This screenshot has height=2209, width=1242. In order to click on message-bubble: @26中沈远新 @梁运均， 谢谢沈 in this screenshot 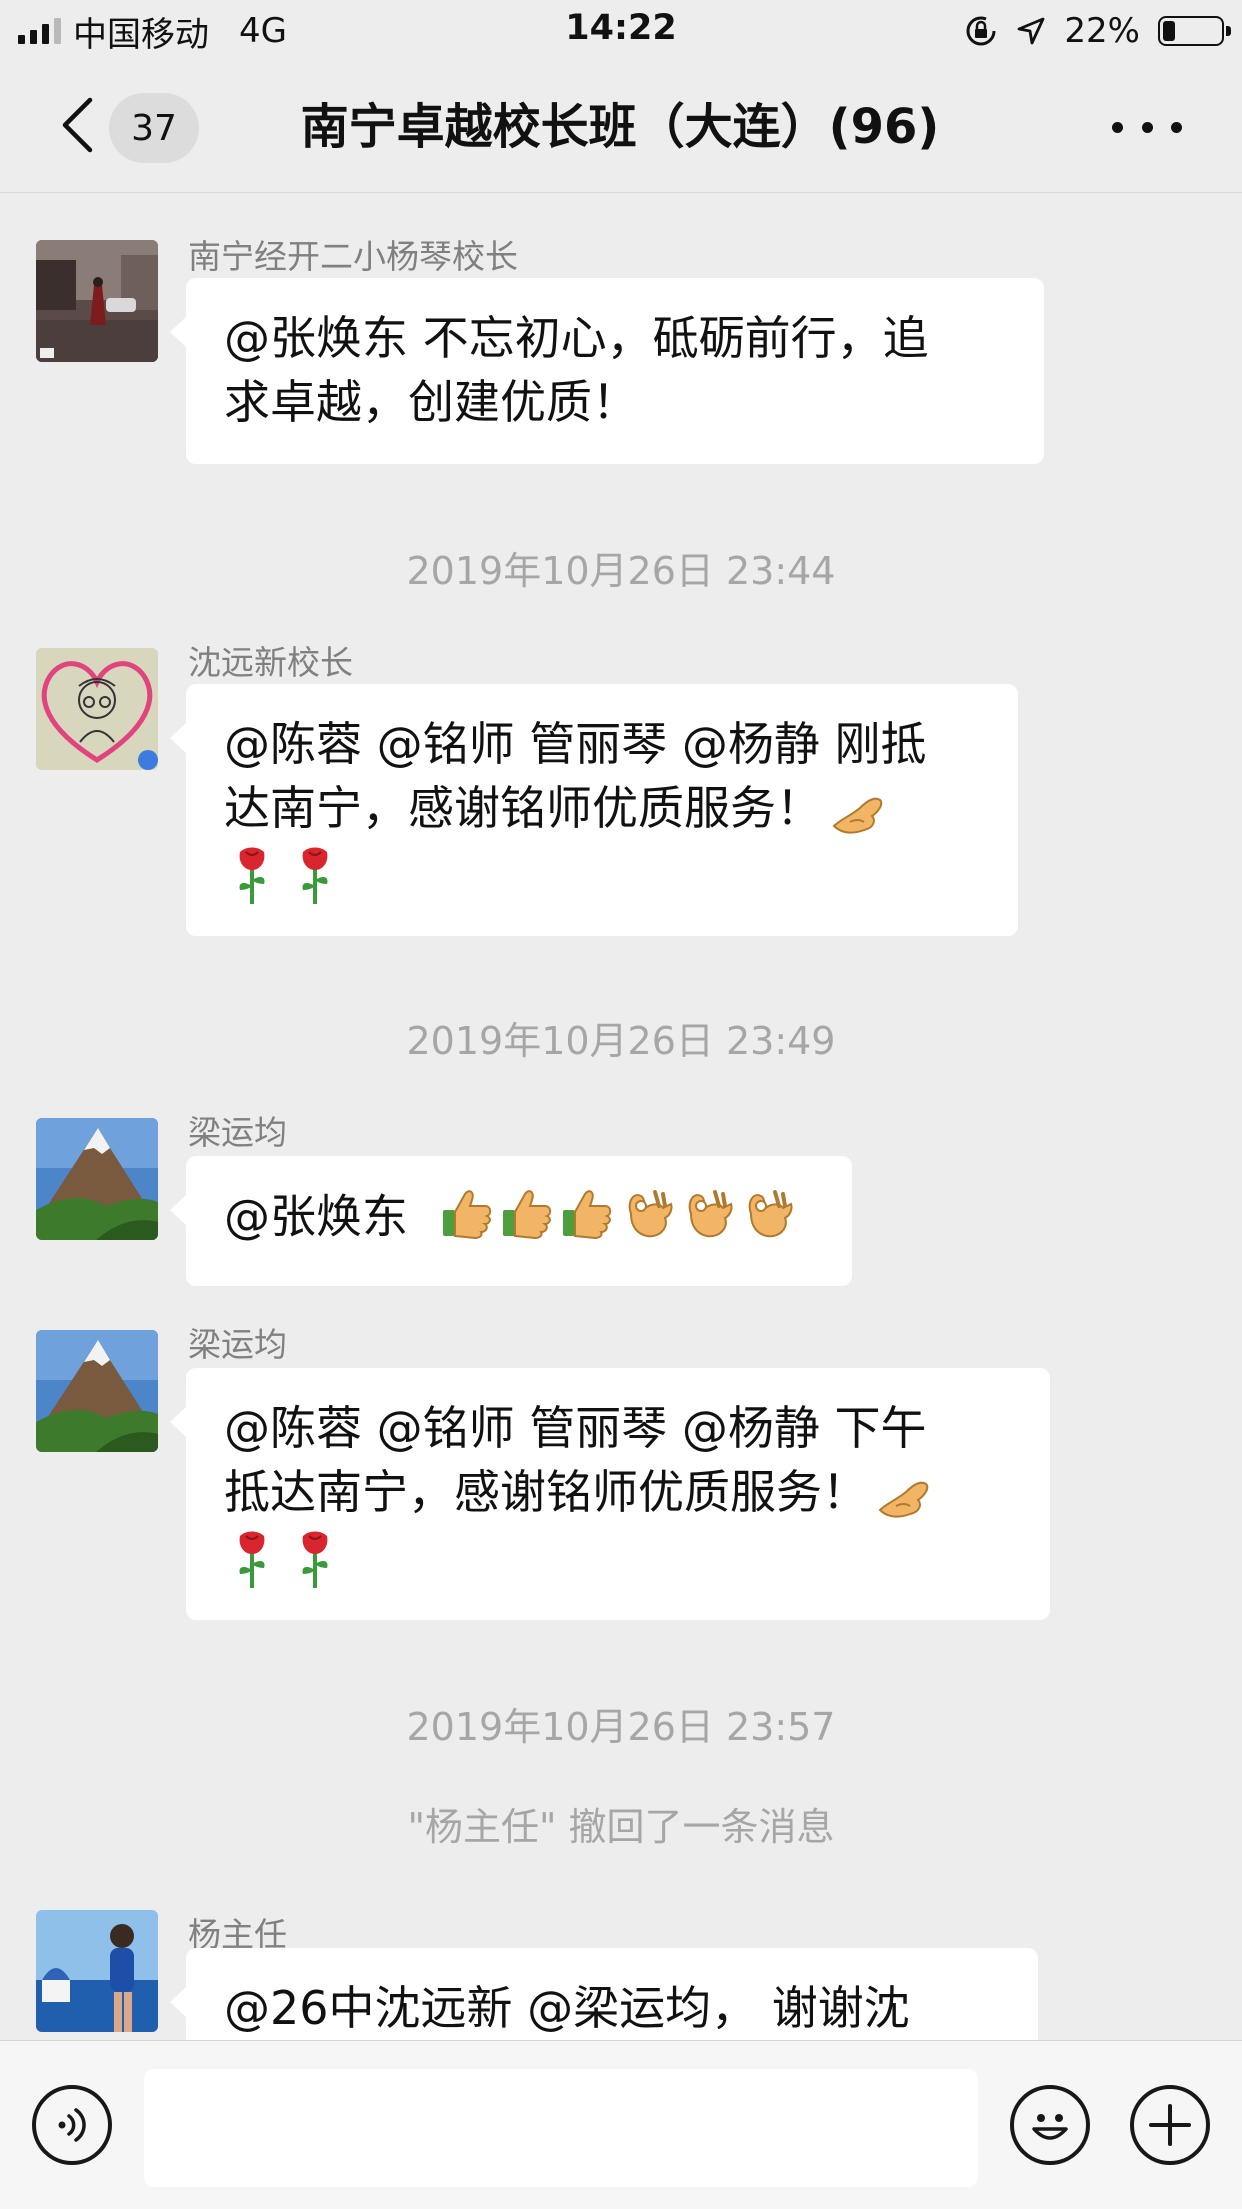, I will do `click(604, 1994)`.